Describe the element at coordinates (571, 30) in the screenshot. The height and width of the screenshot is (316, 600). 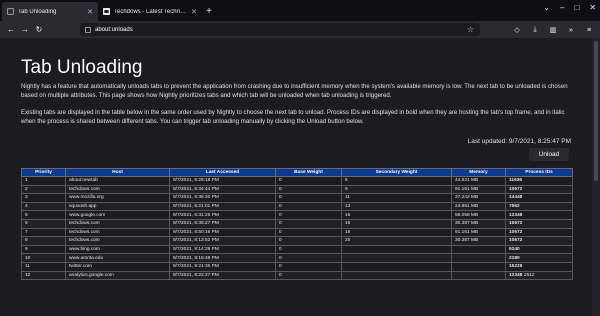
I see `extensions-icon: »` at that location.